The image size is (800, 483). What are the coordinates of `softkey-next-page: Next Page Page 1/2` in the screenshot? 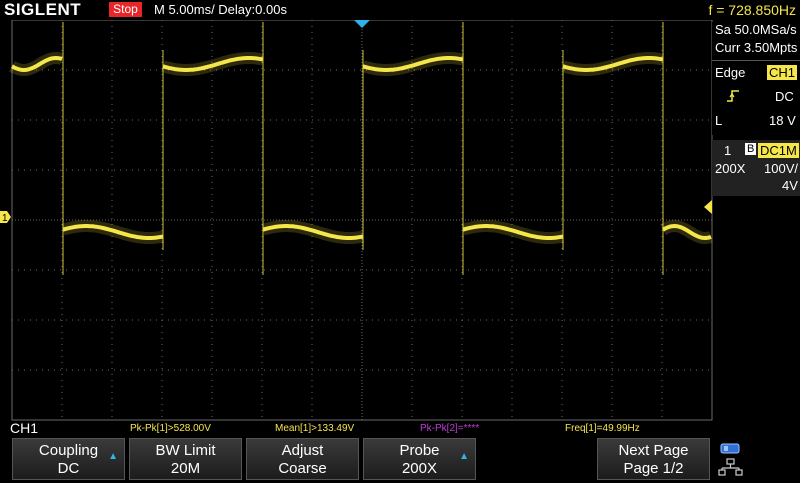 It's located at (653, 459).